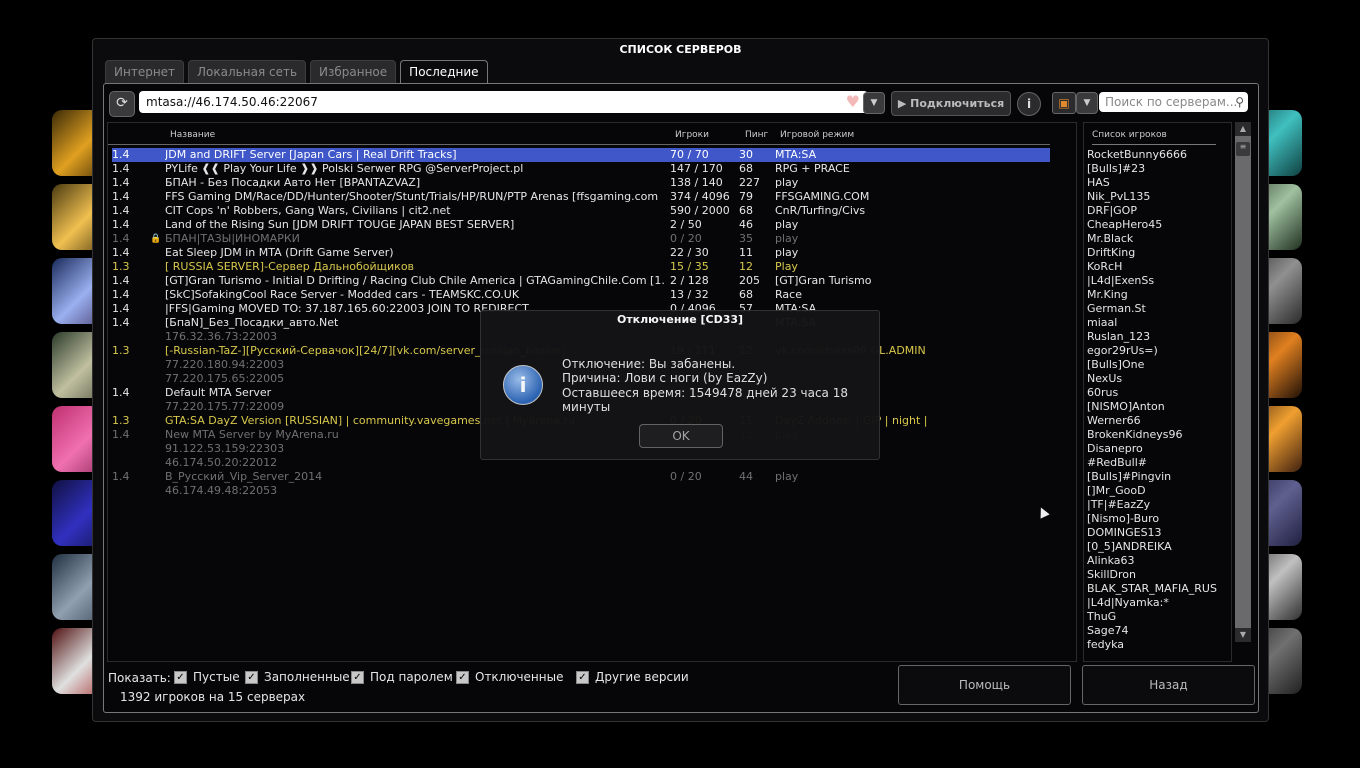 The width and height of the screenshot is (1360, 768). I want to click on tab-recent: Последние, so click(444, 72).